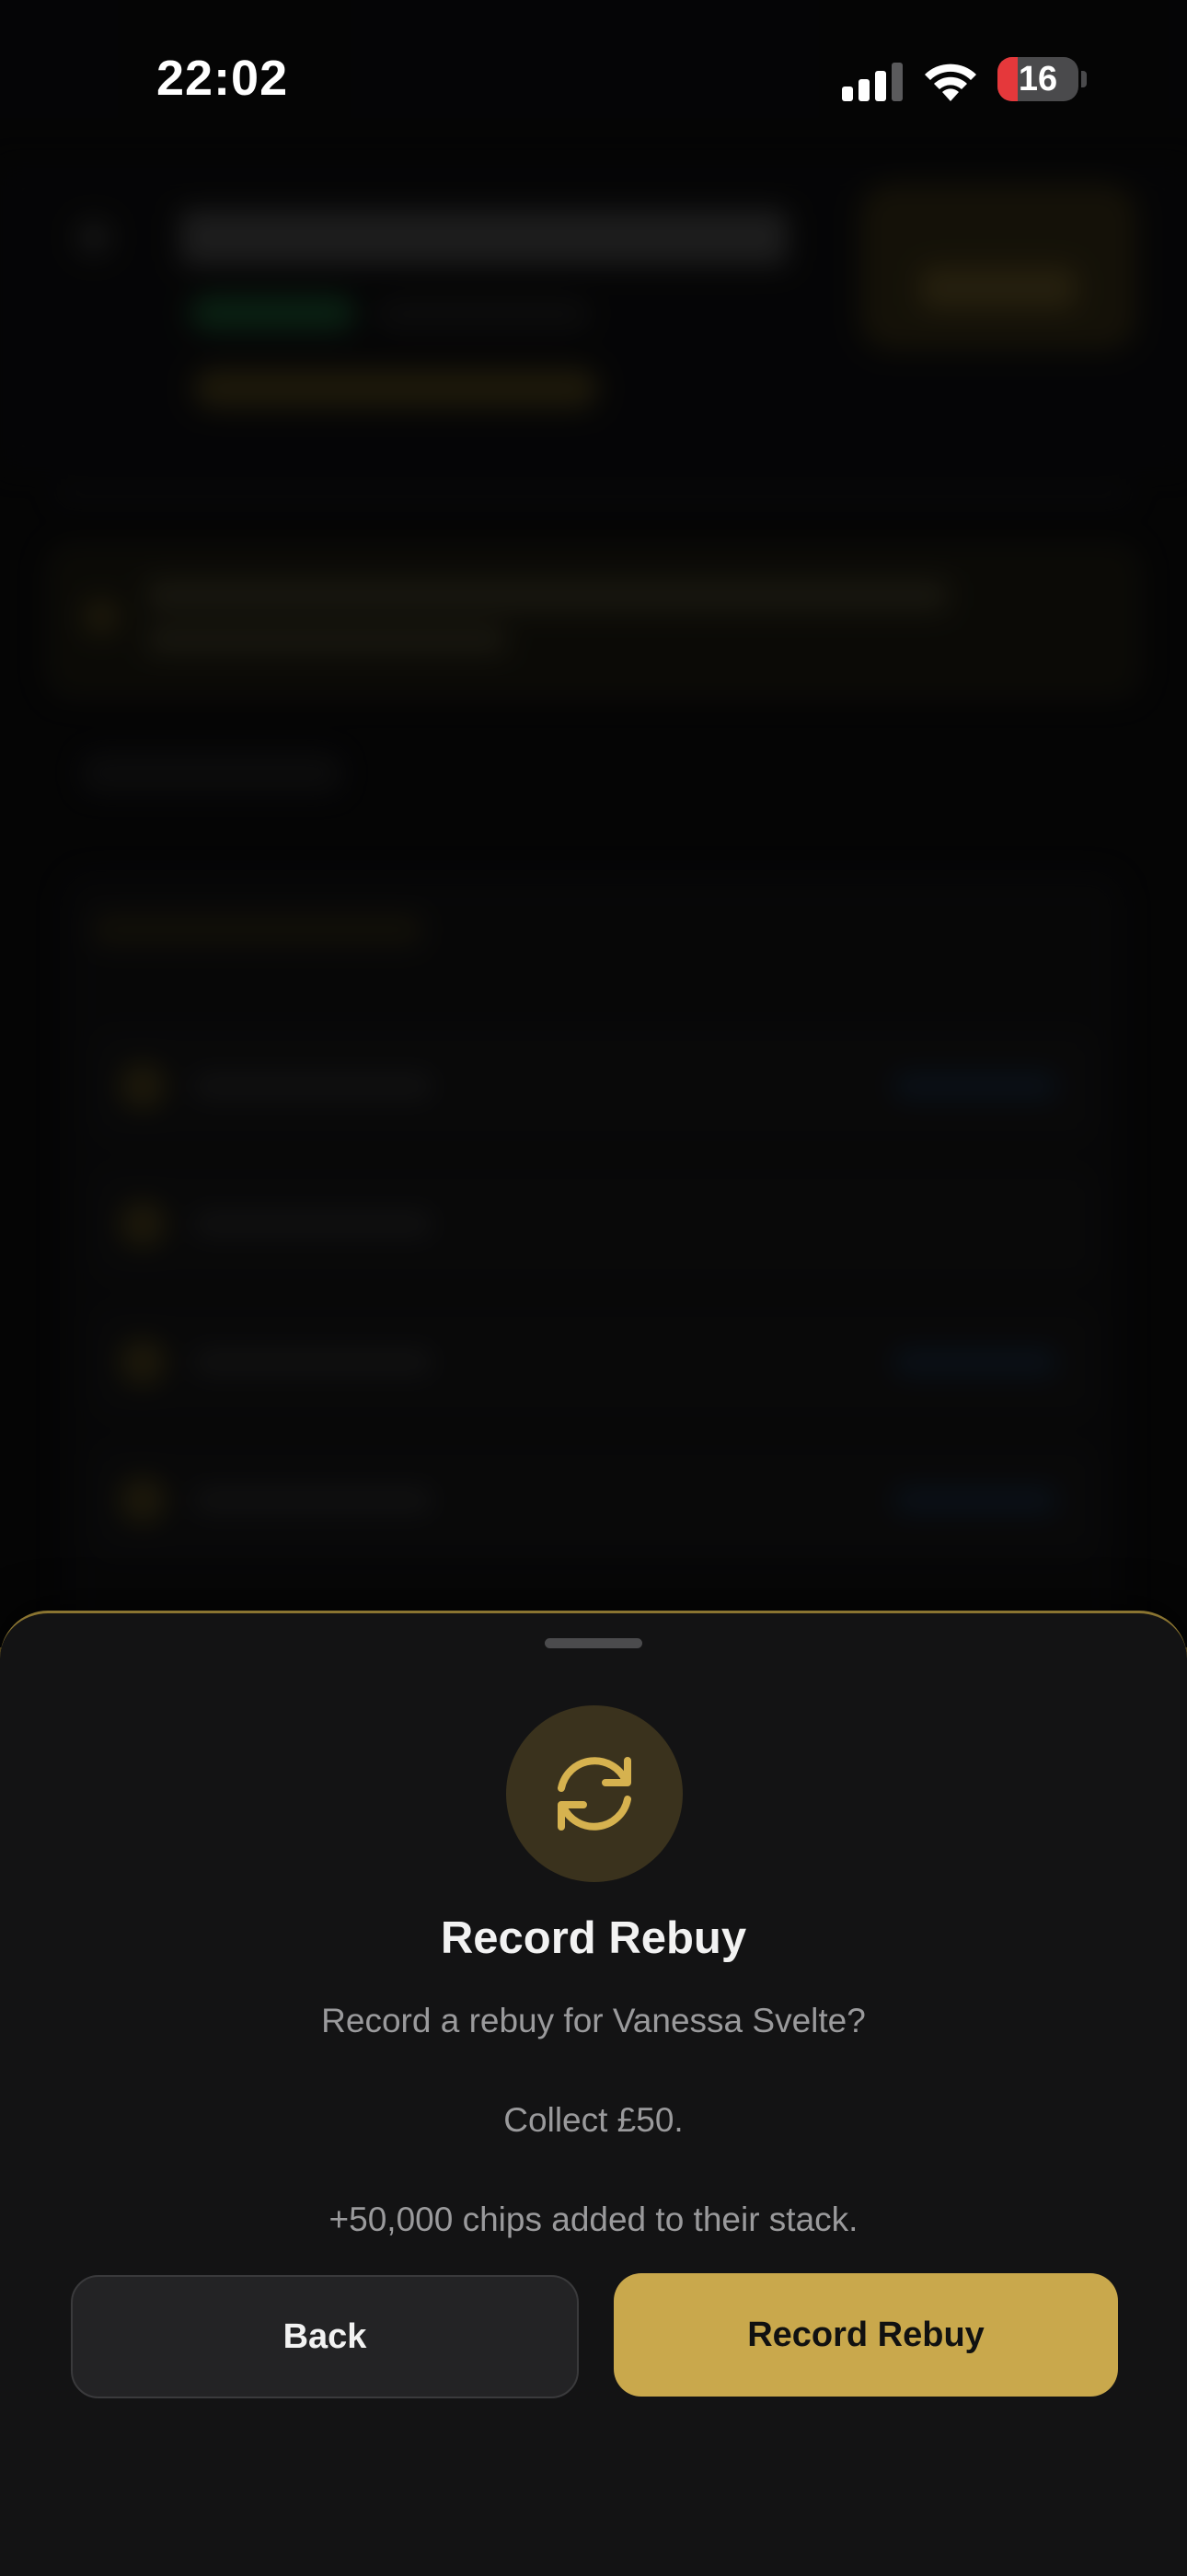  What do you see at coordinates (866, 2335) in the screenshot?
I see `record-rebuy-button: Record Rebuy` at bounding box center [866, 2335].